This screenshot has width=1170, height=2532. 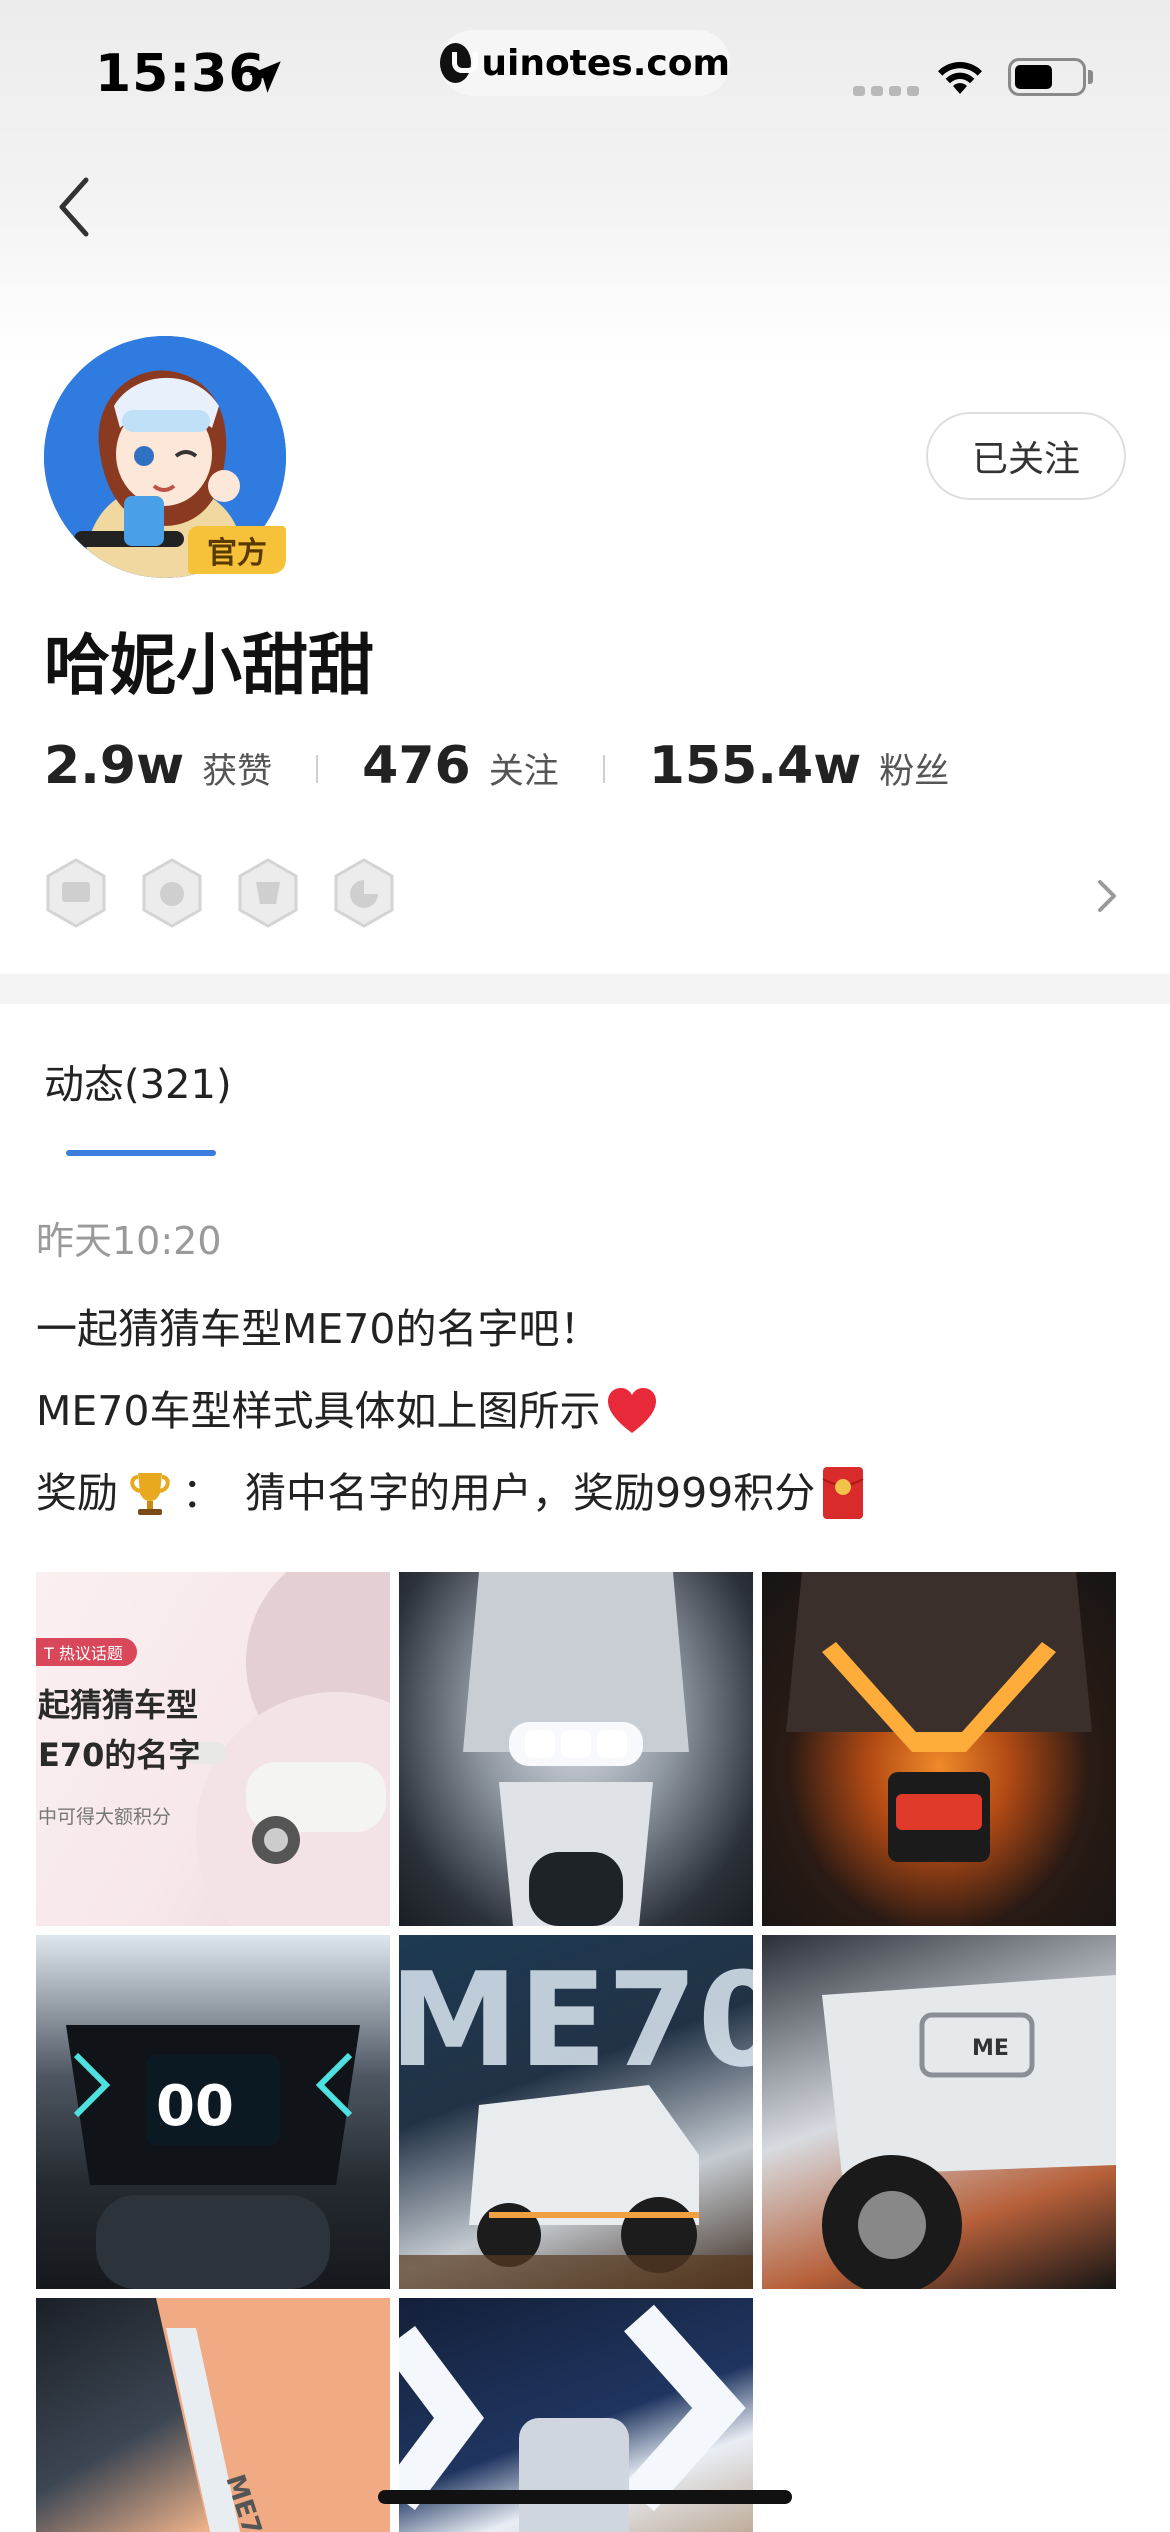 What do you see at coordinates (523, 772) in the screenshot?
I see `following-label: 关注` at bounding box center [523, 772].